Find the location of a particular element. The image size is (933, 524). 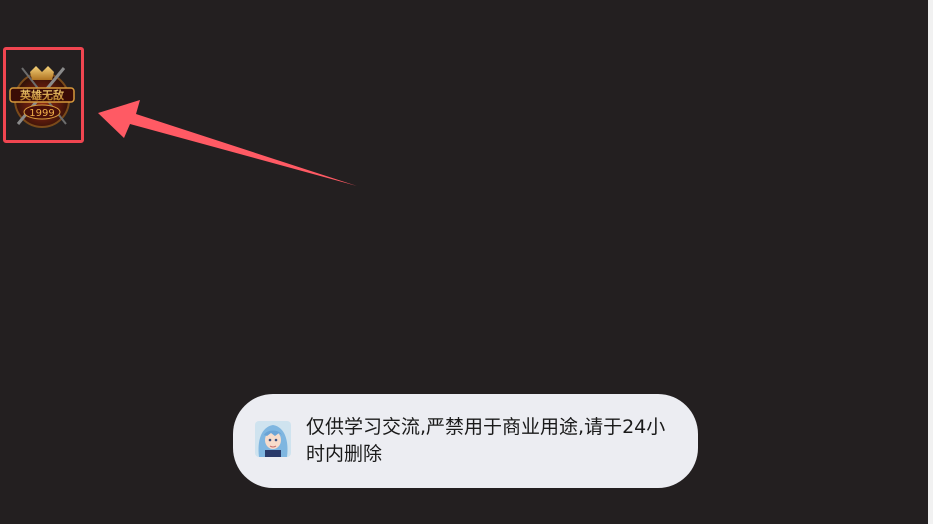

toast-message: 仅供学习交流,严禁用于商业用途,请于24小时内删除 is located at coordinates (486, 440).